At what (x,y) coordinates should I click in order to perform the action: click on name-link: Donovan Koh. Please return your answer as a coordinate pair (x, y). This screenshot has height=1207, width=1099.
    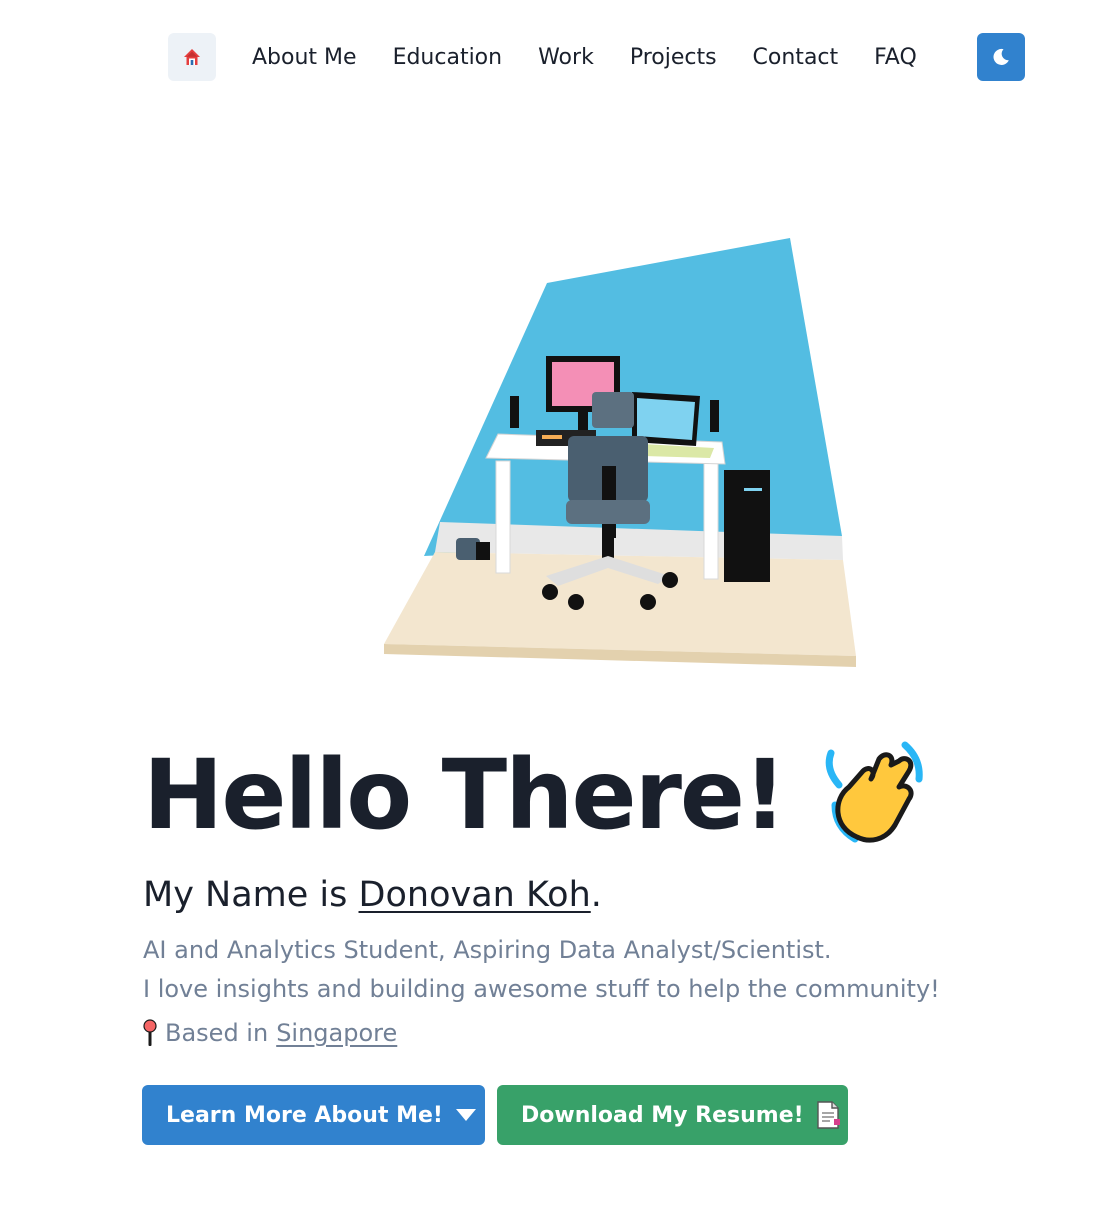
    Looking at the image, I should click on (475, 895).